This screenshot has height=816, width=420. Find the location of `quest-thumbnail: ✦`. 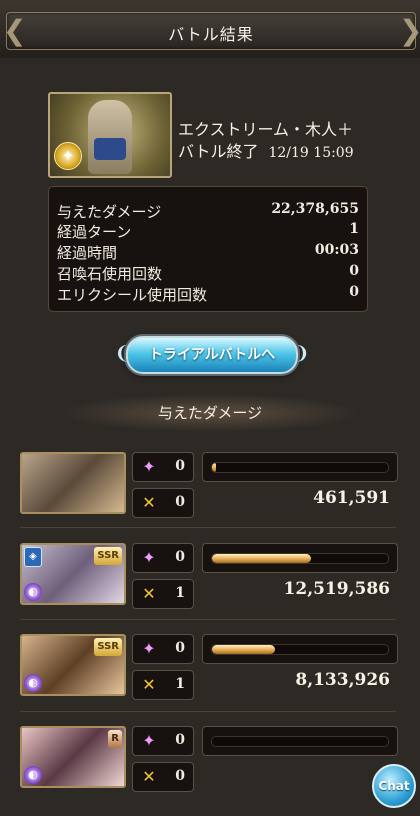

quest-thumbnail: ✦ is located at coordinates (110, 135).